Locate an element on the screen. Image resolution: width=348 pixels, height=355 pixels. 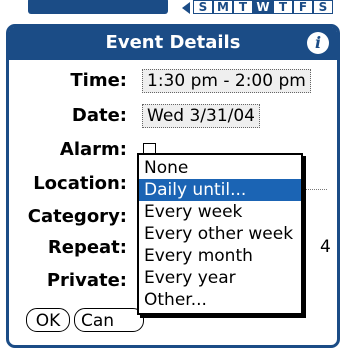
date-selector: Wed 3/31/04 is located at coordinates (201, 116).